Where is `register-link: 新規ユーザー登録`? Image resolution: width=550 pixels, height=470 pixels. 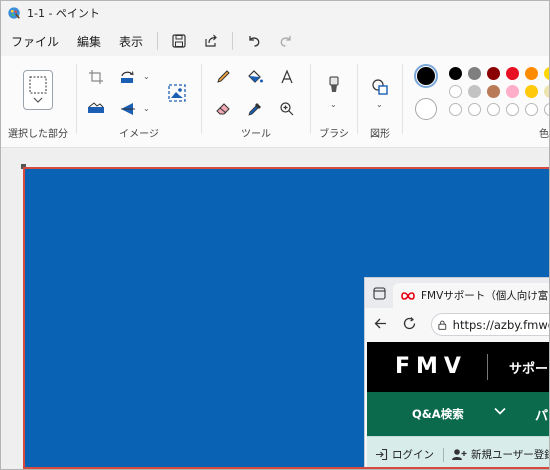
register-link: 新規ユーザー登録 is located at coordinates (500, 454).